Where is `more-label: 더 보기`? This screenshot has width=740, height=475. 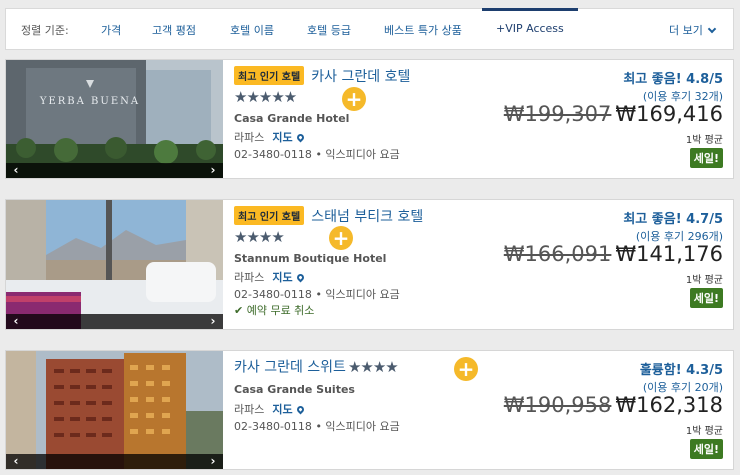
more-label: 더 보기 is located at coordinates (686, 30).